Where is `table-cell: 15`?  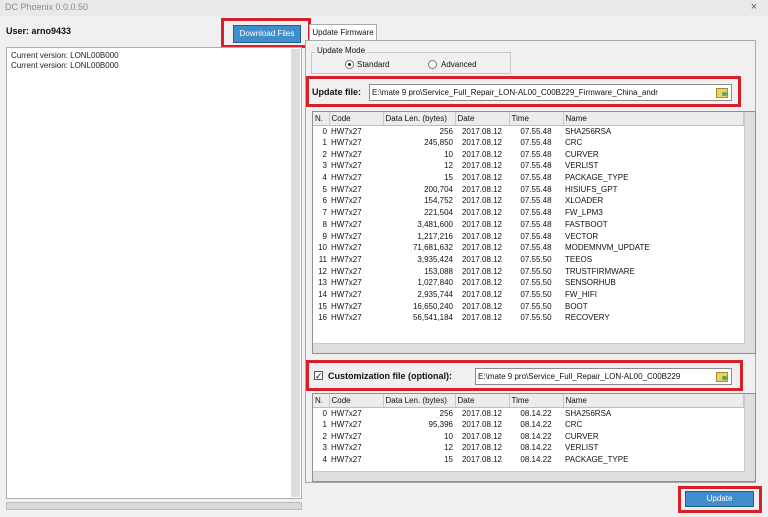 table-cell: 15 is located at coordinates (448, 178).